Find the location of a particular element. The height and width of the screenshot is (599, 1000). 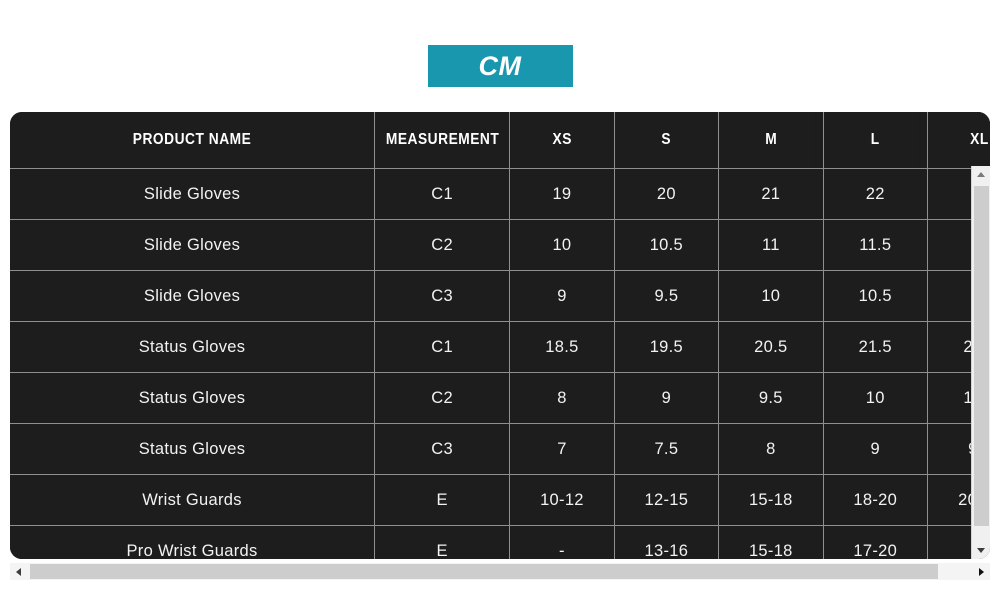

vertical-scrollbar is located at coordinates (980, 362).